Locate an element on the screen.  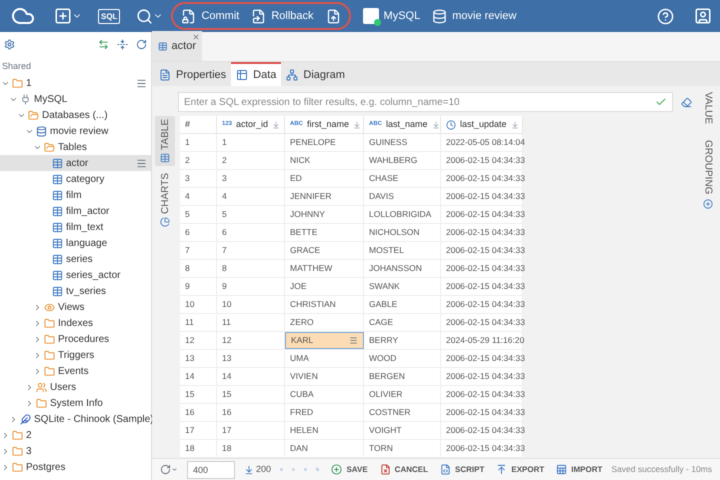
refresh-icon is located at coordinates (141, 44).